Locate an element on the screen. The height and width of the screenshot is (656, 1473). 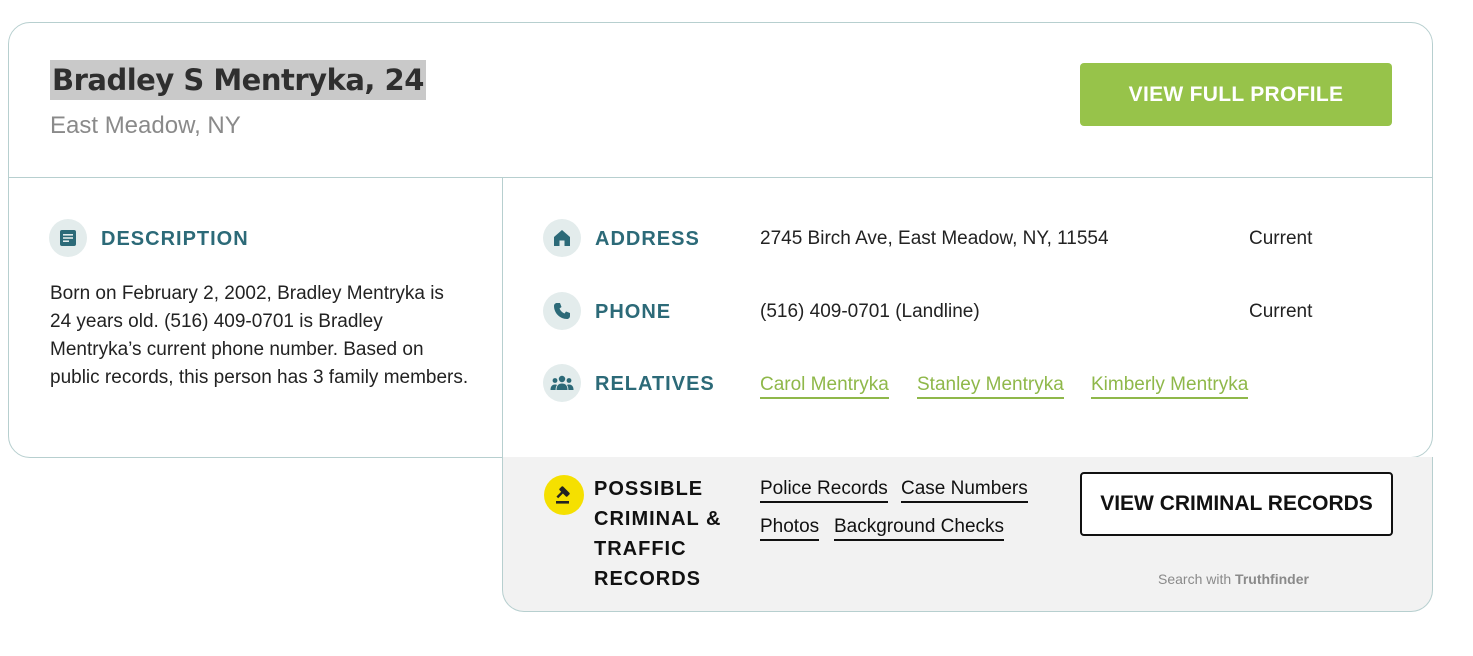
search-with-truthfinder: Search with Truthfinder is located at coordinates (1233, 579).